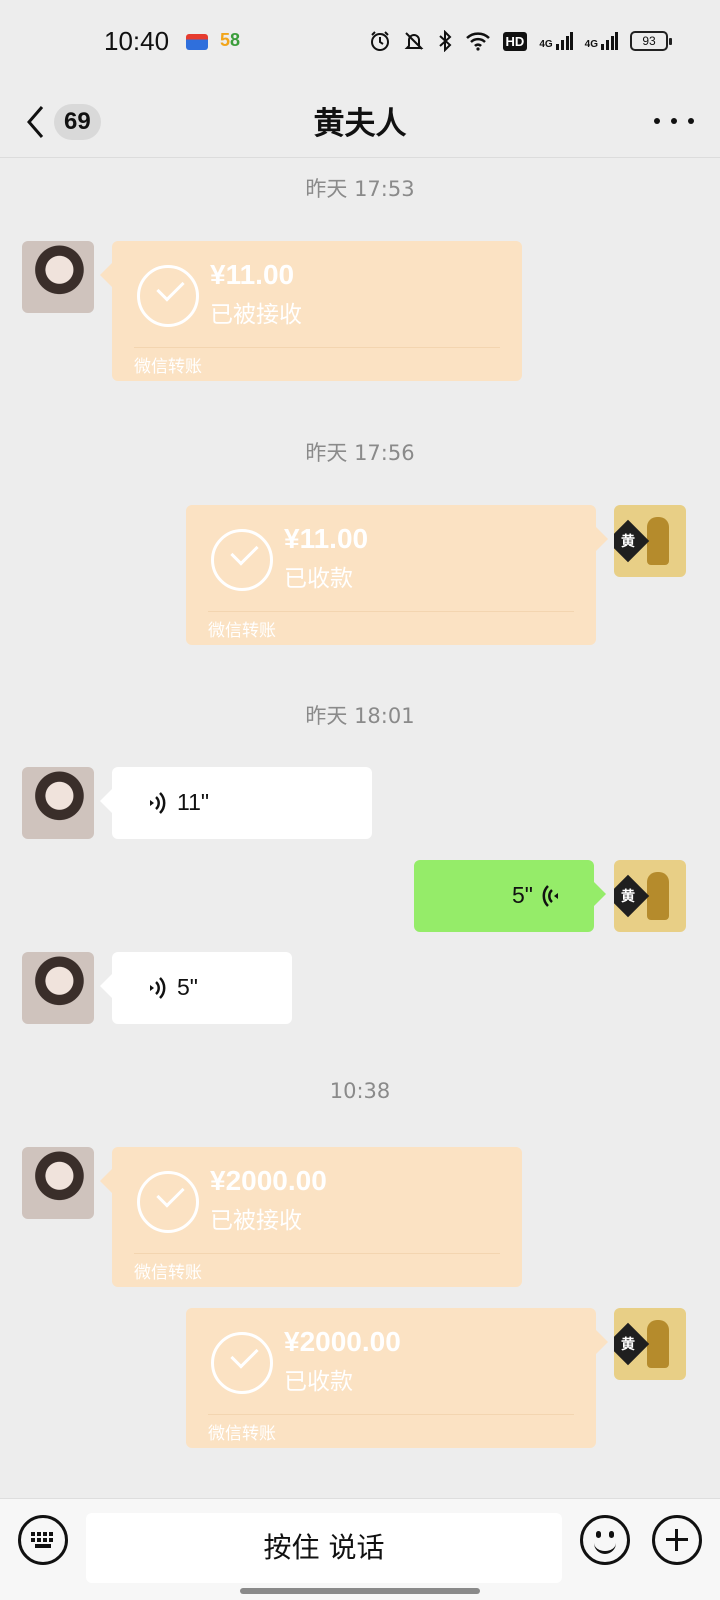 The width and height of the screenshot is (720, 1600). Describe the element at coordinates (413, 41) in the screenshot. I see `mute-bell-icon` at that location.